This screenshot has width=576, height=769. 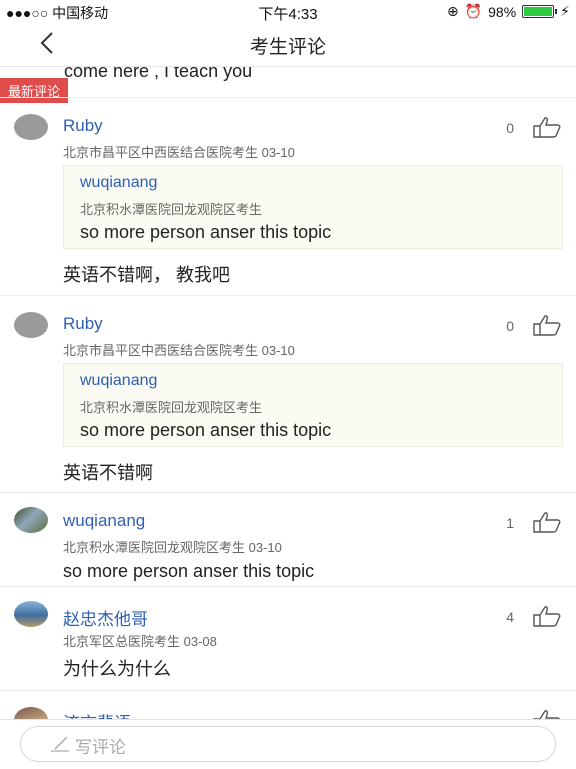 I want to click on page-title: 考生评论, so click(x=287, y=47).